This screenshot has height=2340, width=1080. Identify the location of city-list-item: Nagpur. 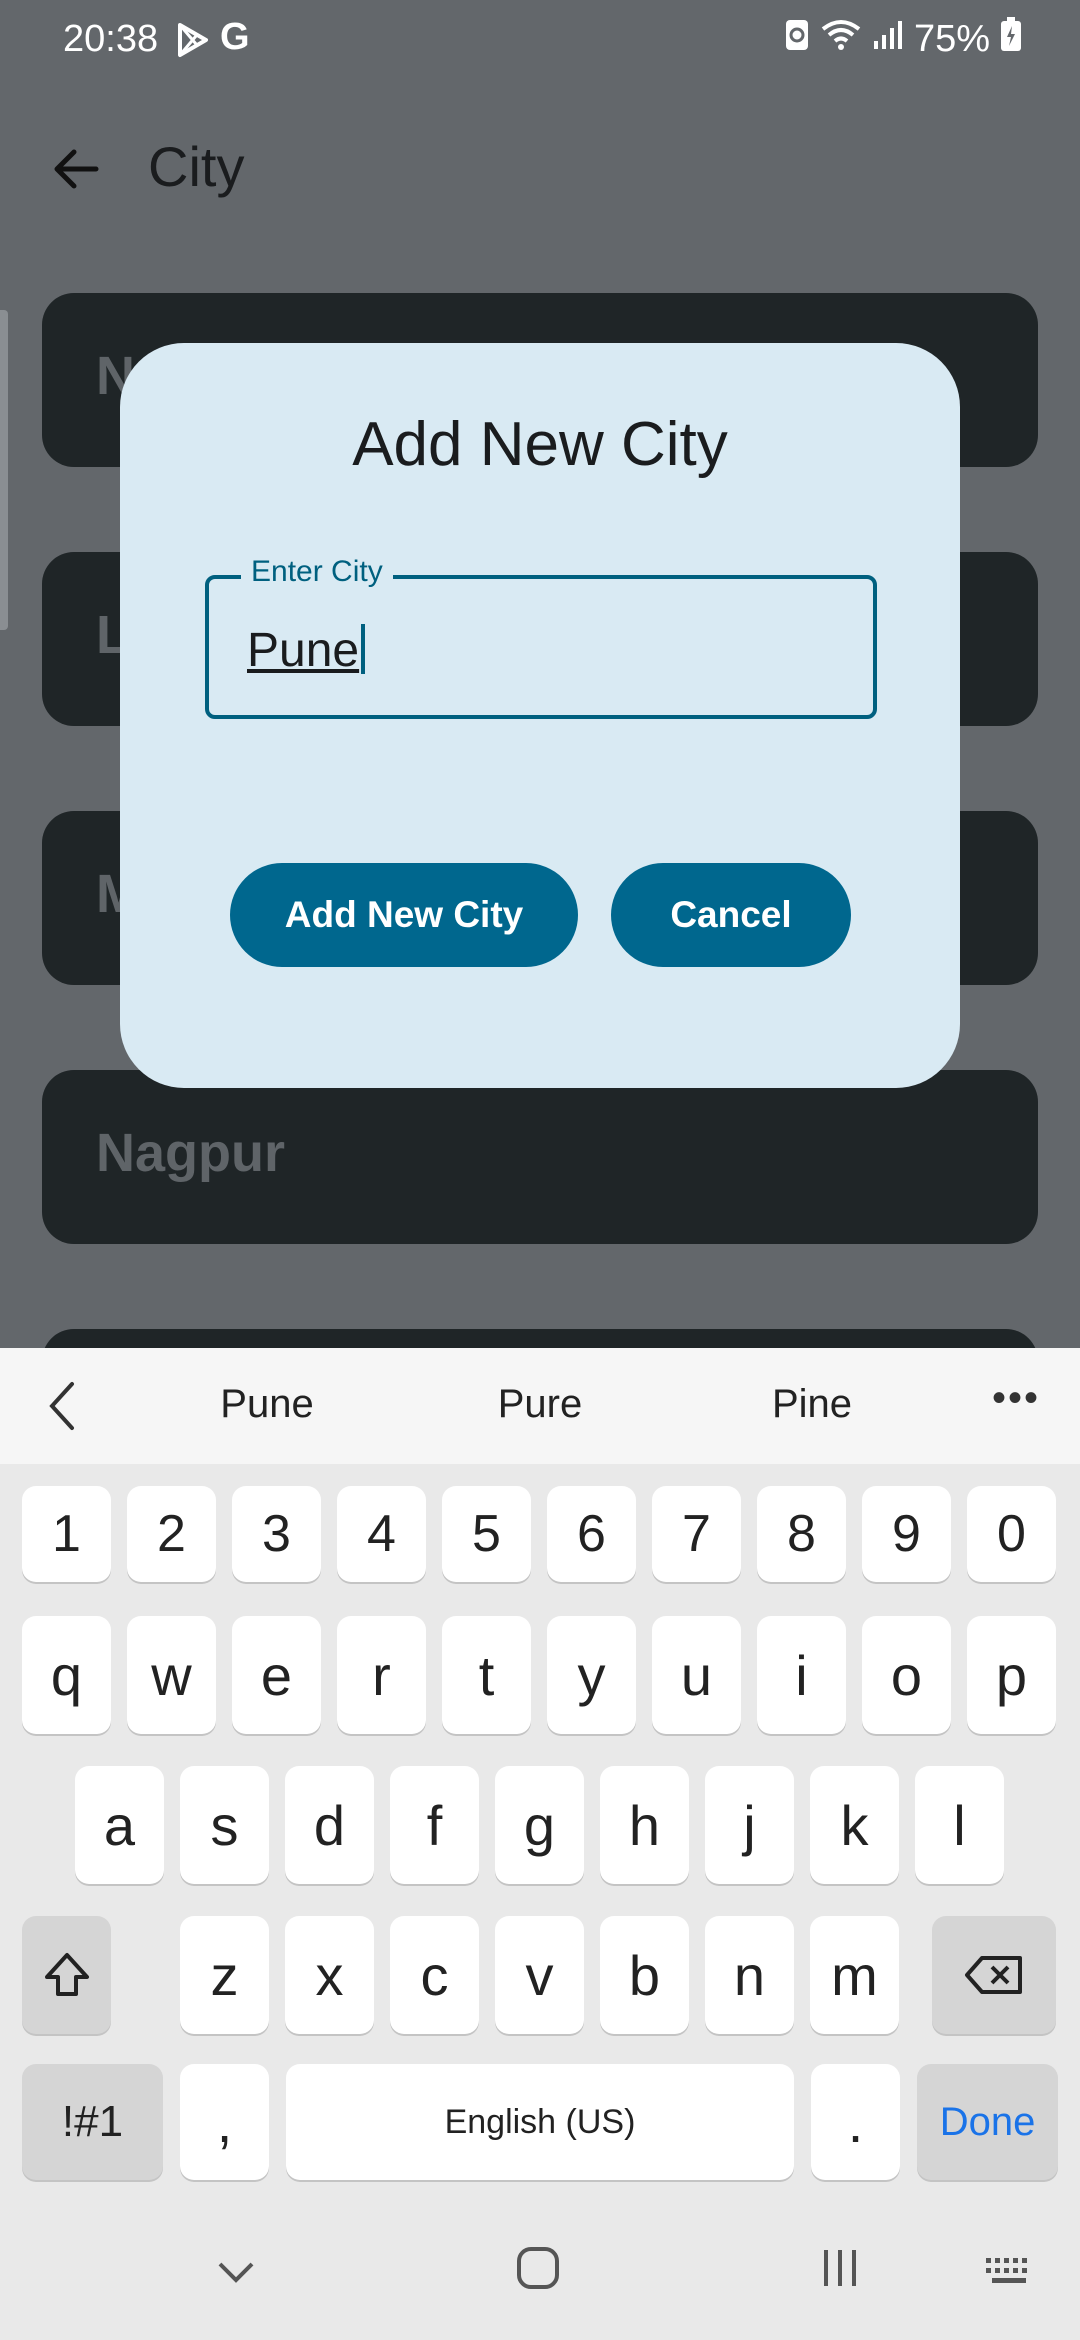
(540, 1157).